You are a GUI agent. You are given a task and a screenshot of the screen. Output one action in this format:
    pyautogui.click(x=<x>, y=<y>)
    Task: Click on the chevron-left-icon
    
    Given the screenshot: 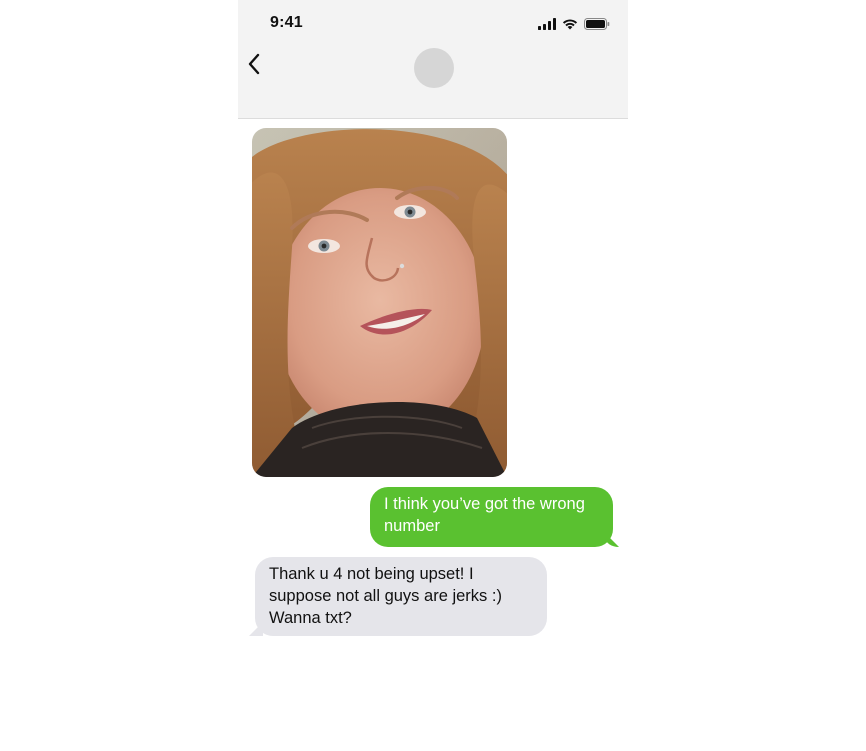 What is the action you would take?
    pyautogui.click(x=254, y=66)
    